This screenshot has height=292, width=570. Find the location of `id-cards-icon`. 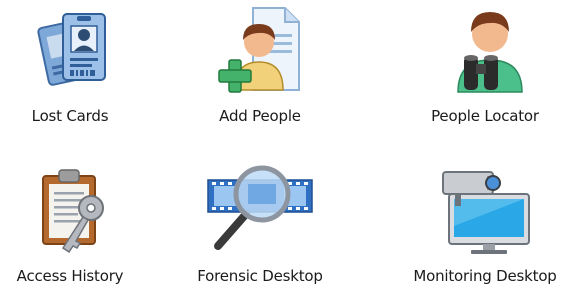

id-cards-icon is located at coordinates (71, 49).